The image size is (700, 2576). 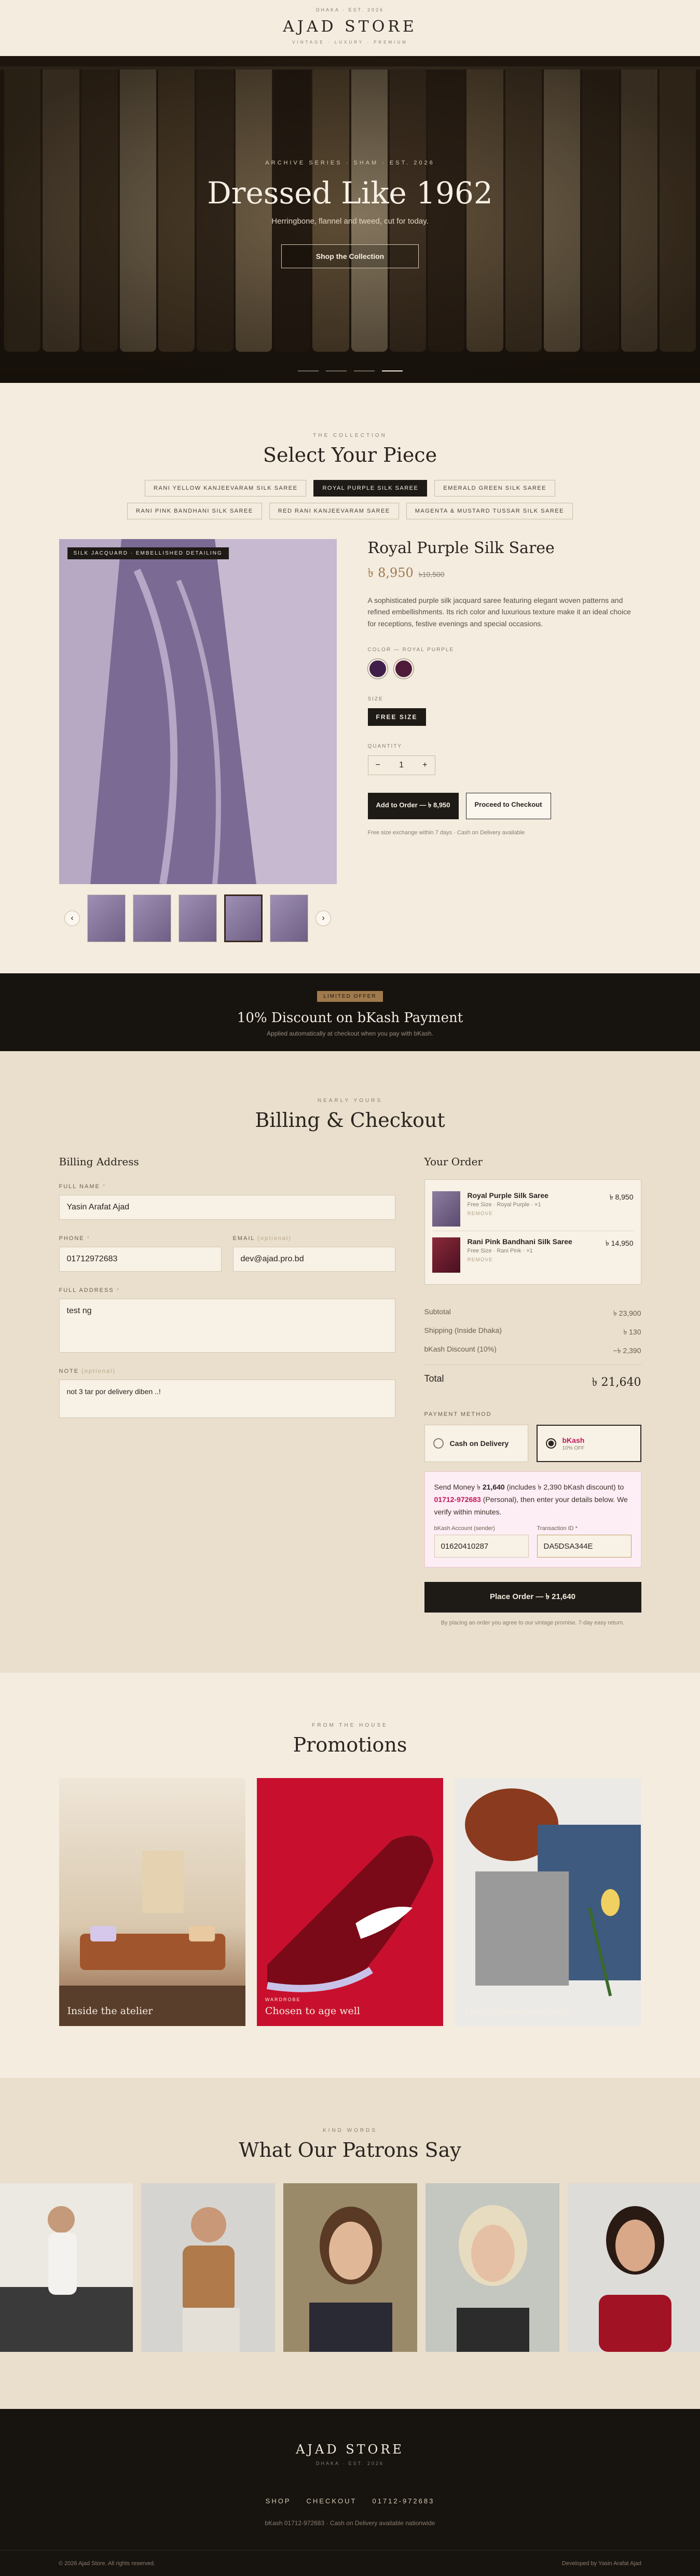 I want to click on footer-logo: AJAD STORE, so click(x=350, y=2449).